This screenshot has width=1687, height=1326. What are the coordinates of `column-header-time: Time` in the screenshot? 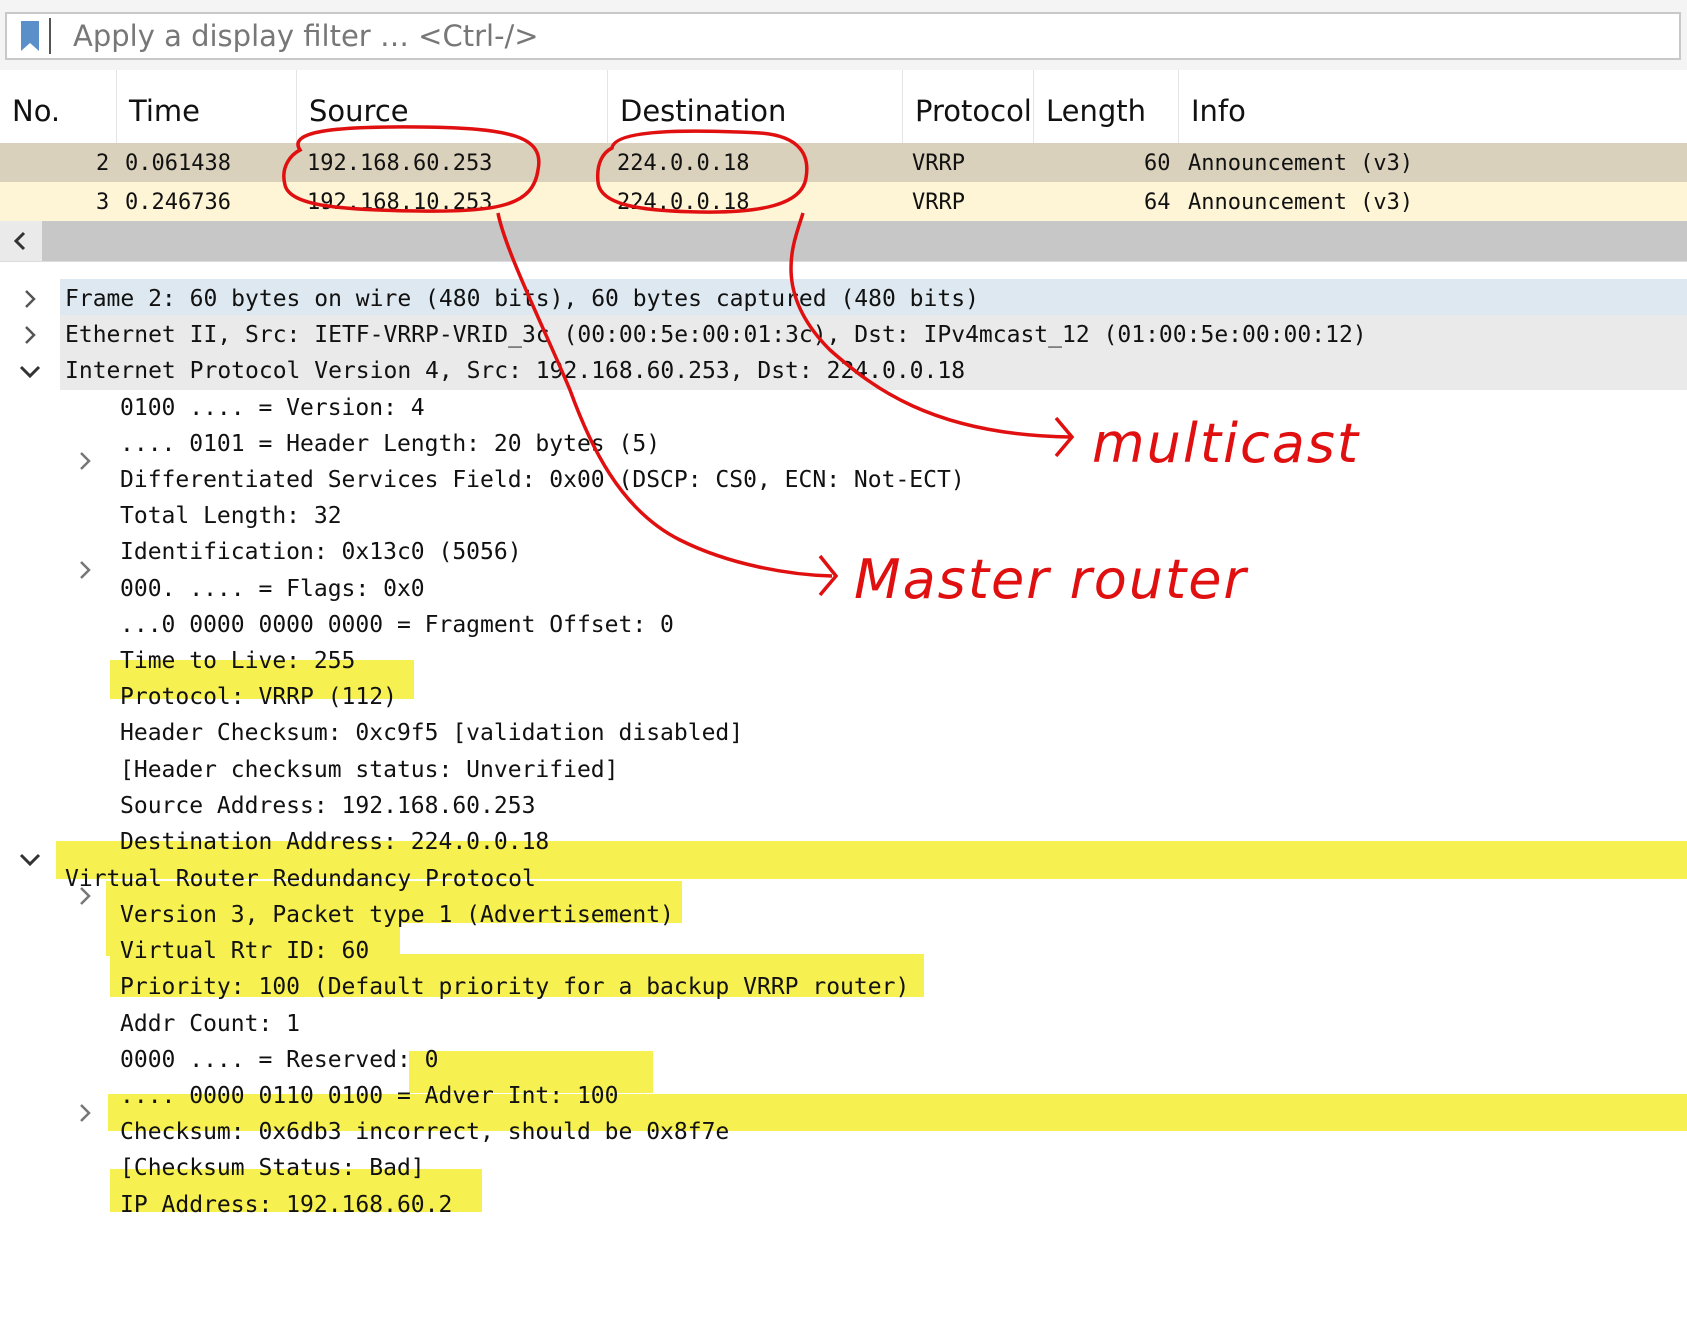 It's located at (207, 106).